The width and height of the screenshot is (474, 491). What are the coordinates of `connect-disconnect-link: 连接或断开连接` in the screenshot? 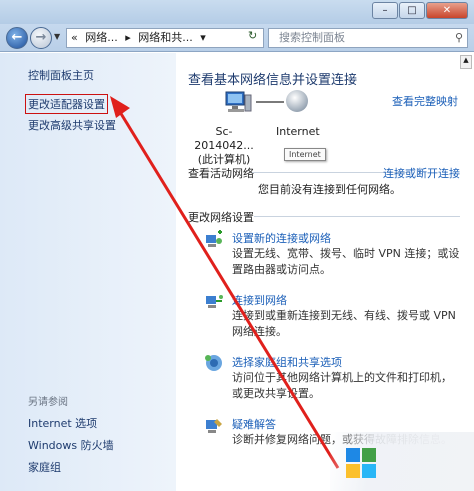 It's located at (421, 173).